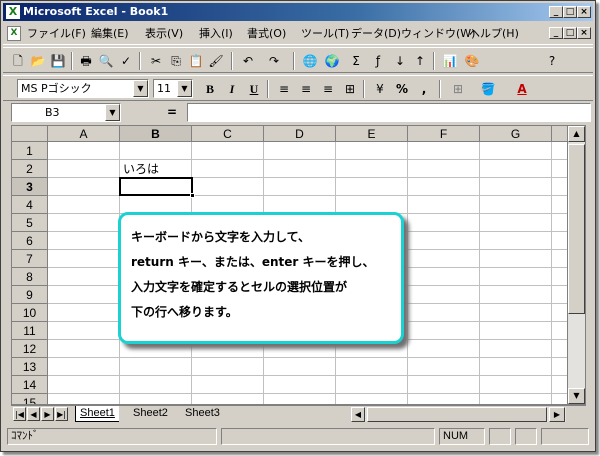 The height and width of the screenshot is (456, 600). What do you see at coordinates (56, 34) in the screenshot?
I see `menu-file: ファイル(F)` at bounding box center [56, 34].